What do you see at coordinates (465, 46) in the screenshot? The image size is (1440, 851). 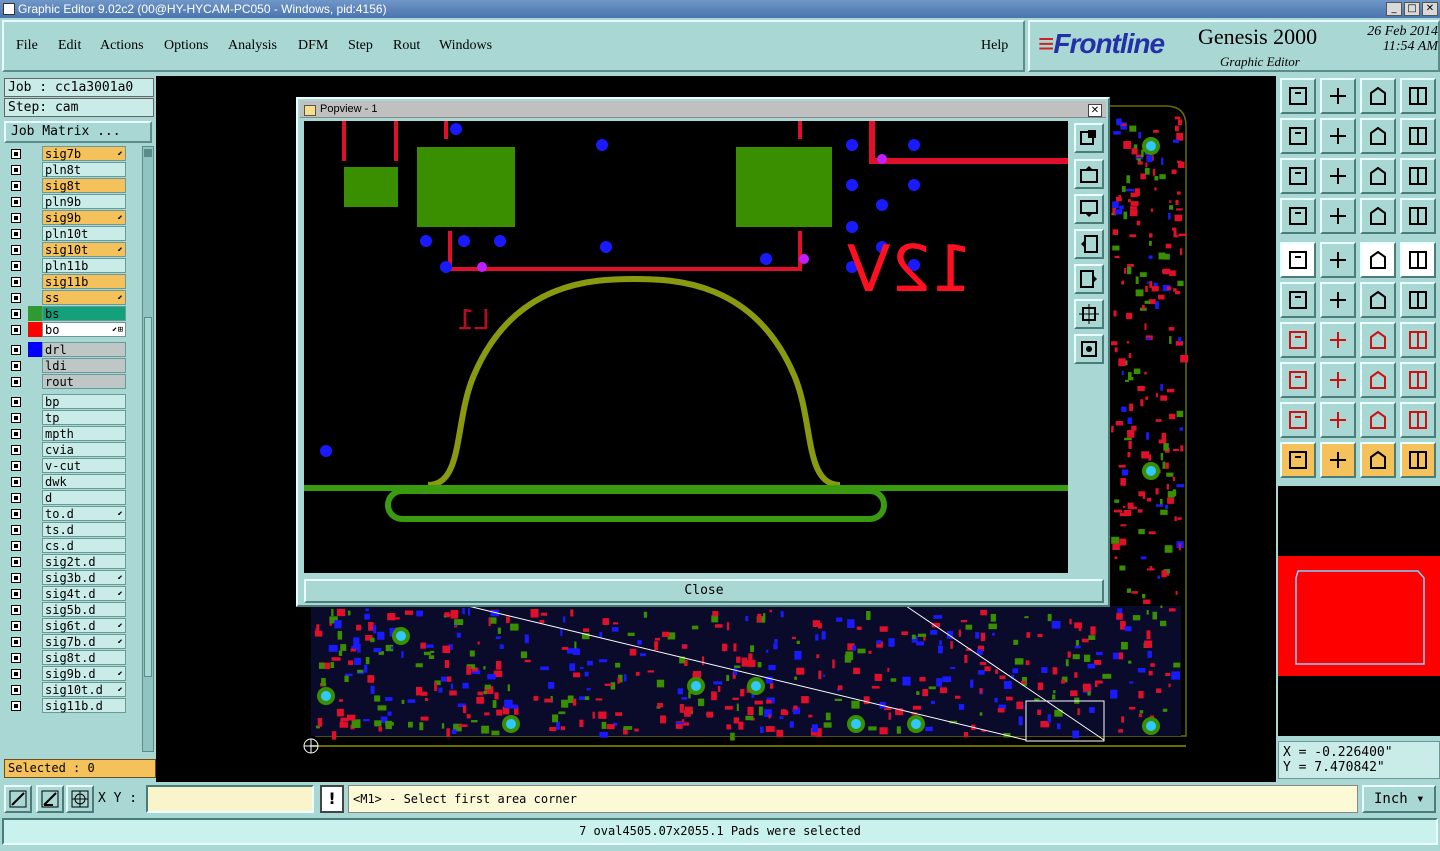 I see `menu-windows: Windows` at bounding box center [465, 46].